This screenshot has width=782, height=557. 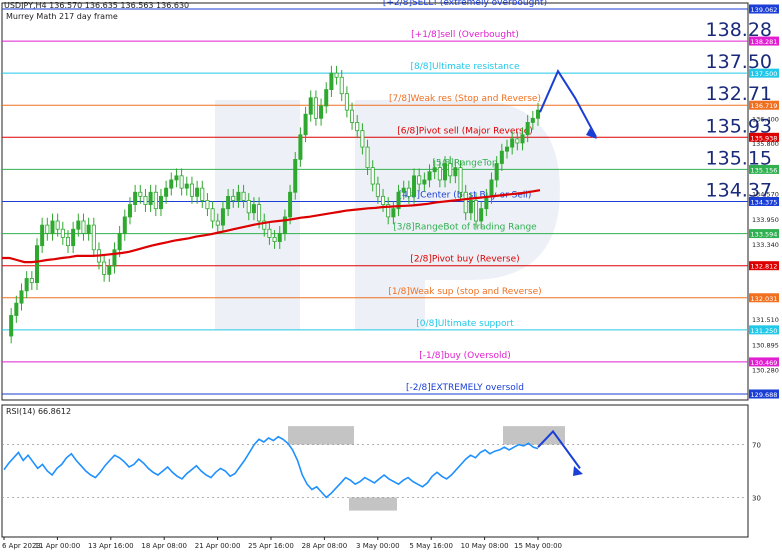 What do you see at coordinates (218, 546) in the screenshot?
I see `x-tick-label: 21 Apr 00:00` at bounding box center [218, 546].